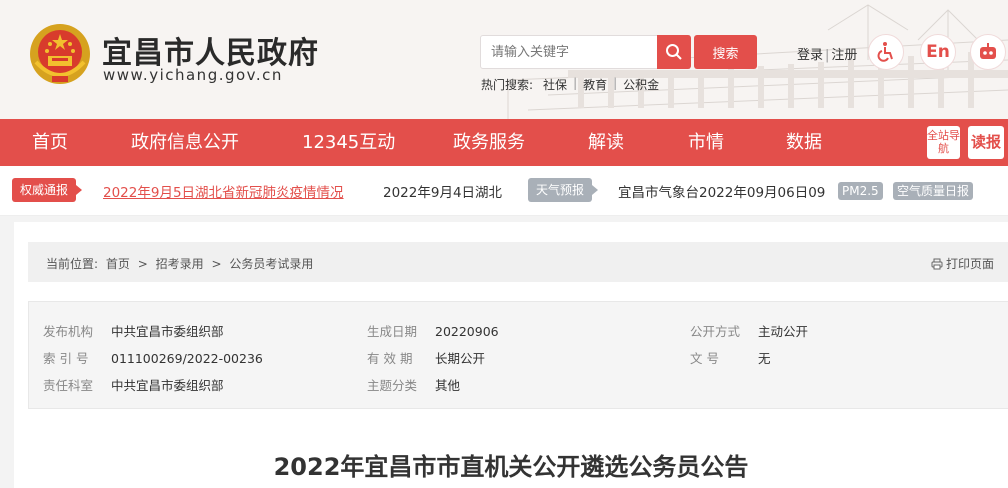  Describe the element at coordinates (937, 263) in the screenshot. I see `printer-icon` at that location.